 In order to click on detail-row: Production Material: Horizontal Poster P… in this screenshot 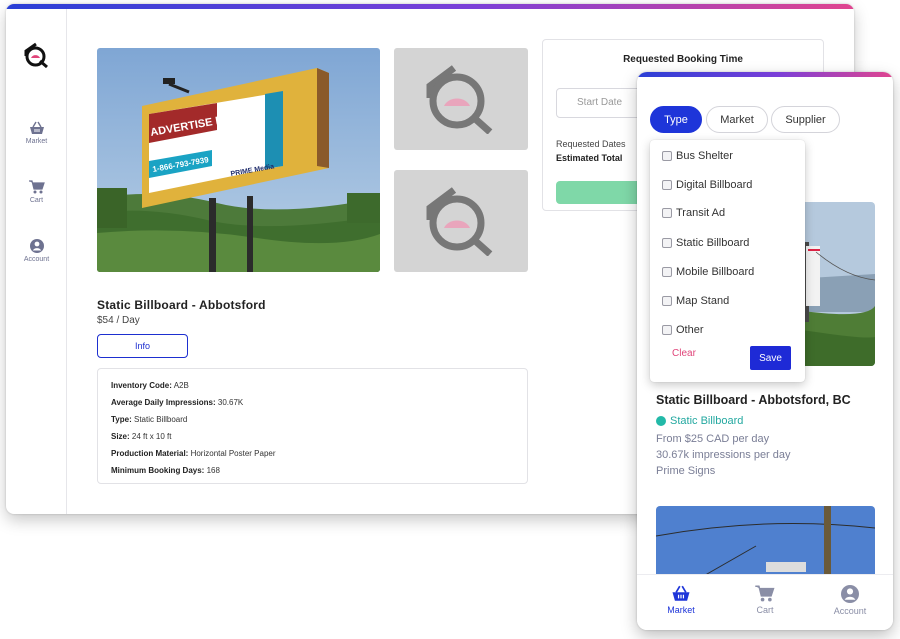, I will do `click(193, 453)`.